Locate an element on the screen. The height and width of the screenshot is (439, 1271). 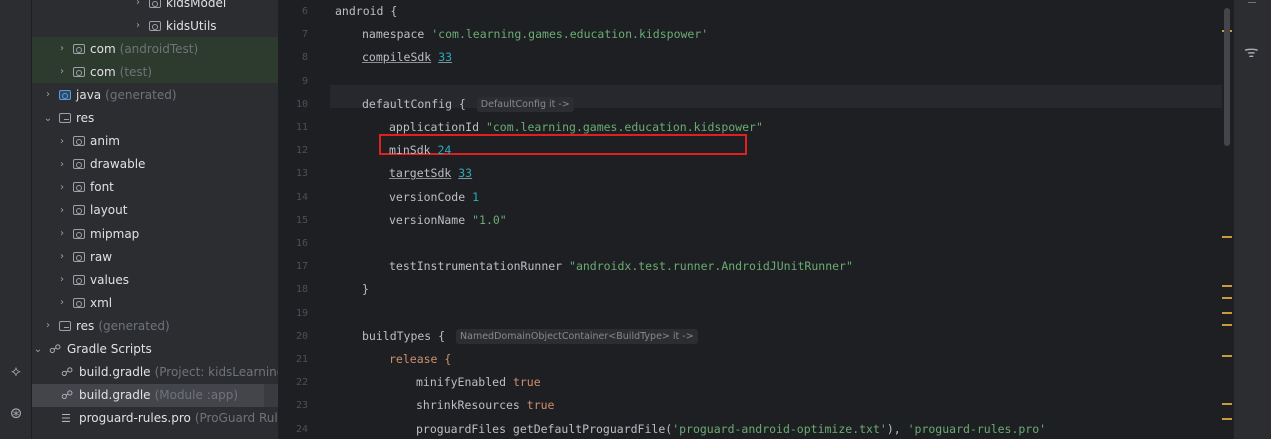
tree-item: ⌄ ☍ Gradle Scripts is located at coordinates (155, 349).